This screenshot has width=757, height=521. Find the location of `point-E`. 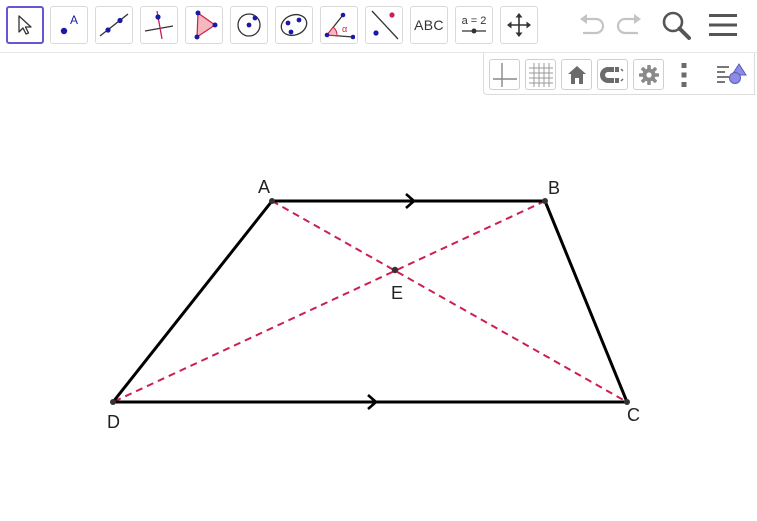

point-E is located at coordinates (395, 270).